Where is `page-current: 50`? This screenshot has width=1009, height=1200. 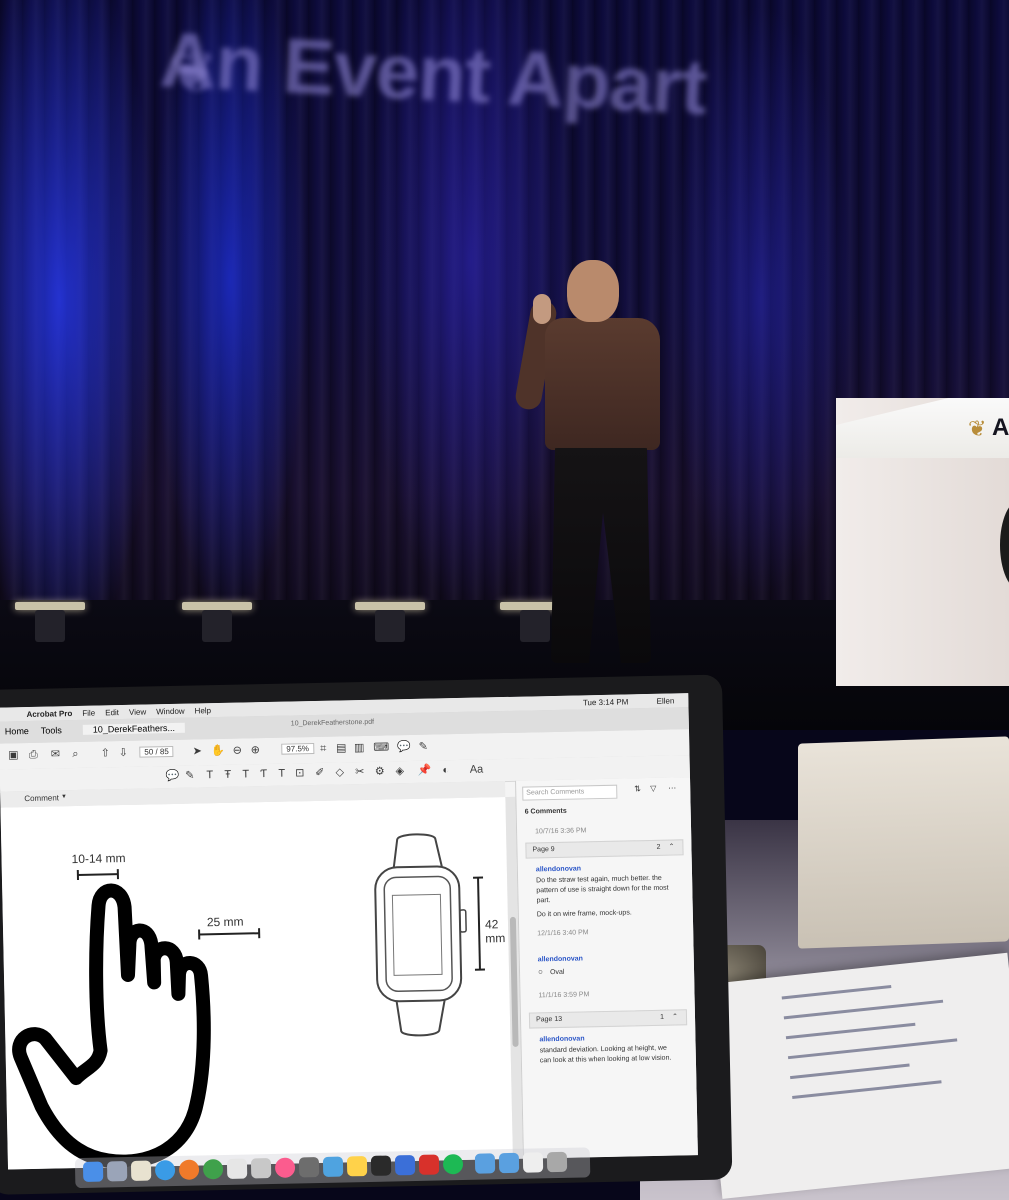 page-current: 50 is located at coordinates (149, 752).